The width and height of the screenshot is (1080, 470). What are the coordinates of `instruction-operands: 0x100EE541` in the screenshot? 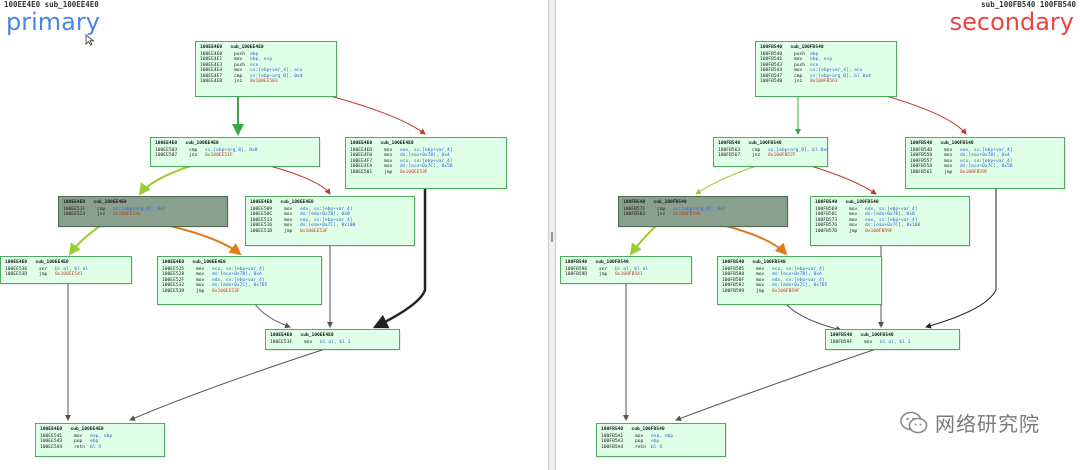 It's located at (69, 274).